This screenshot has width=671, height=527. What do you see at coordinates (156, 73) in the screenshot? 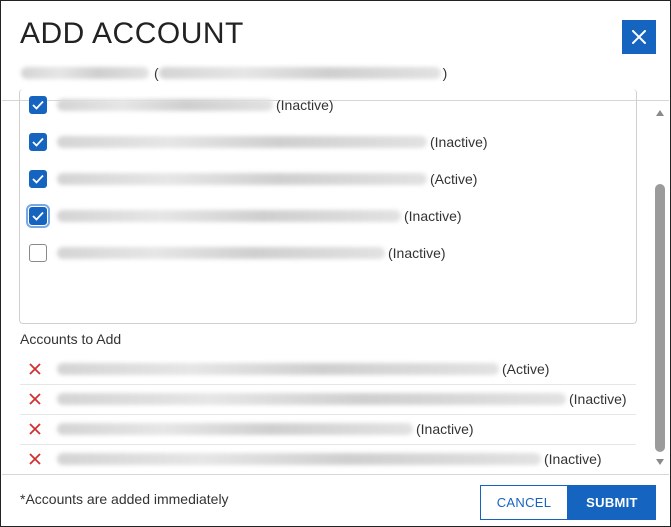
I see `subtitle-open-paren: (` at bounding box center [156, 73].